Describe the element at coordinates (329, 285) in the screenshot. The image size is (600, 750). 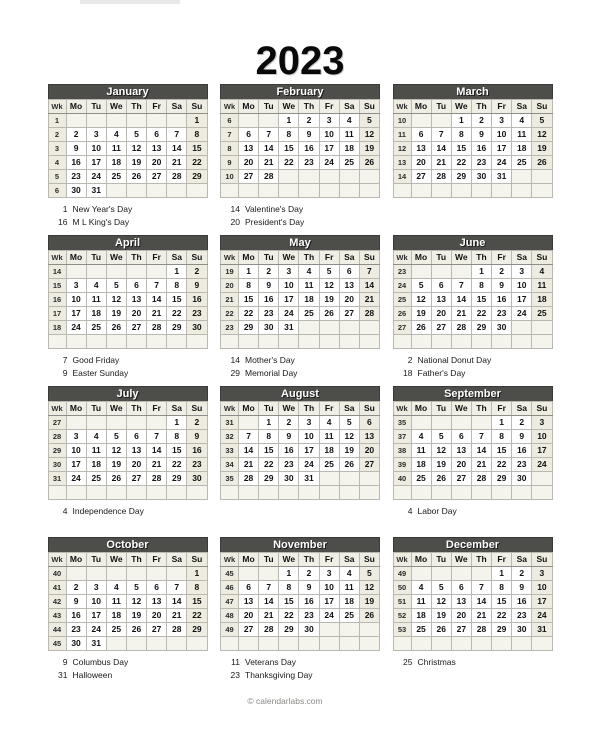
I see `day-cell: 12` at that location.